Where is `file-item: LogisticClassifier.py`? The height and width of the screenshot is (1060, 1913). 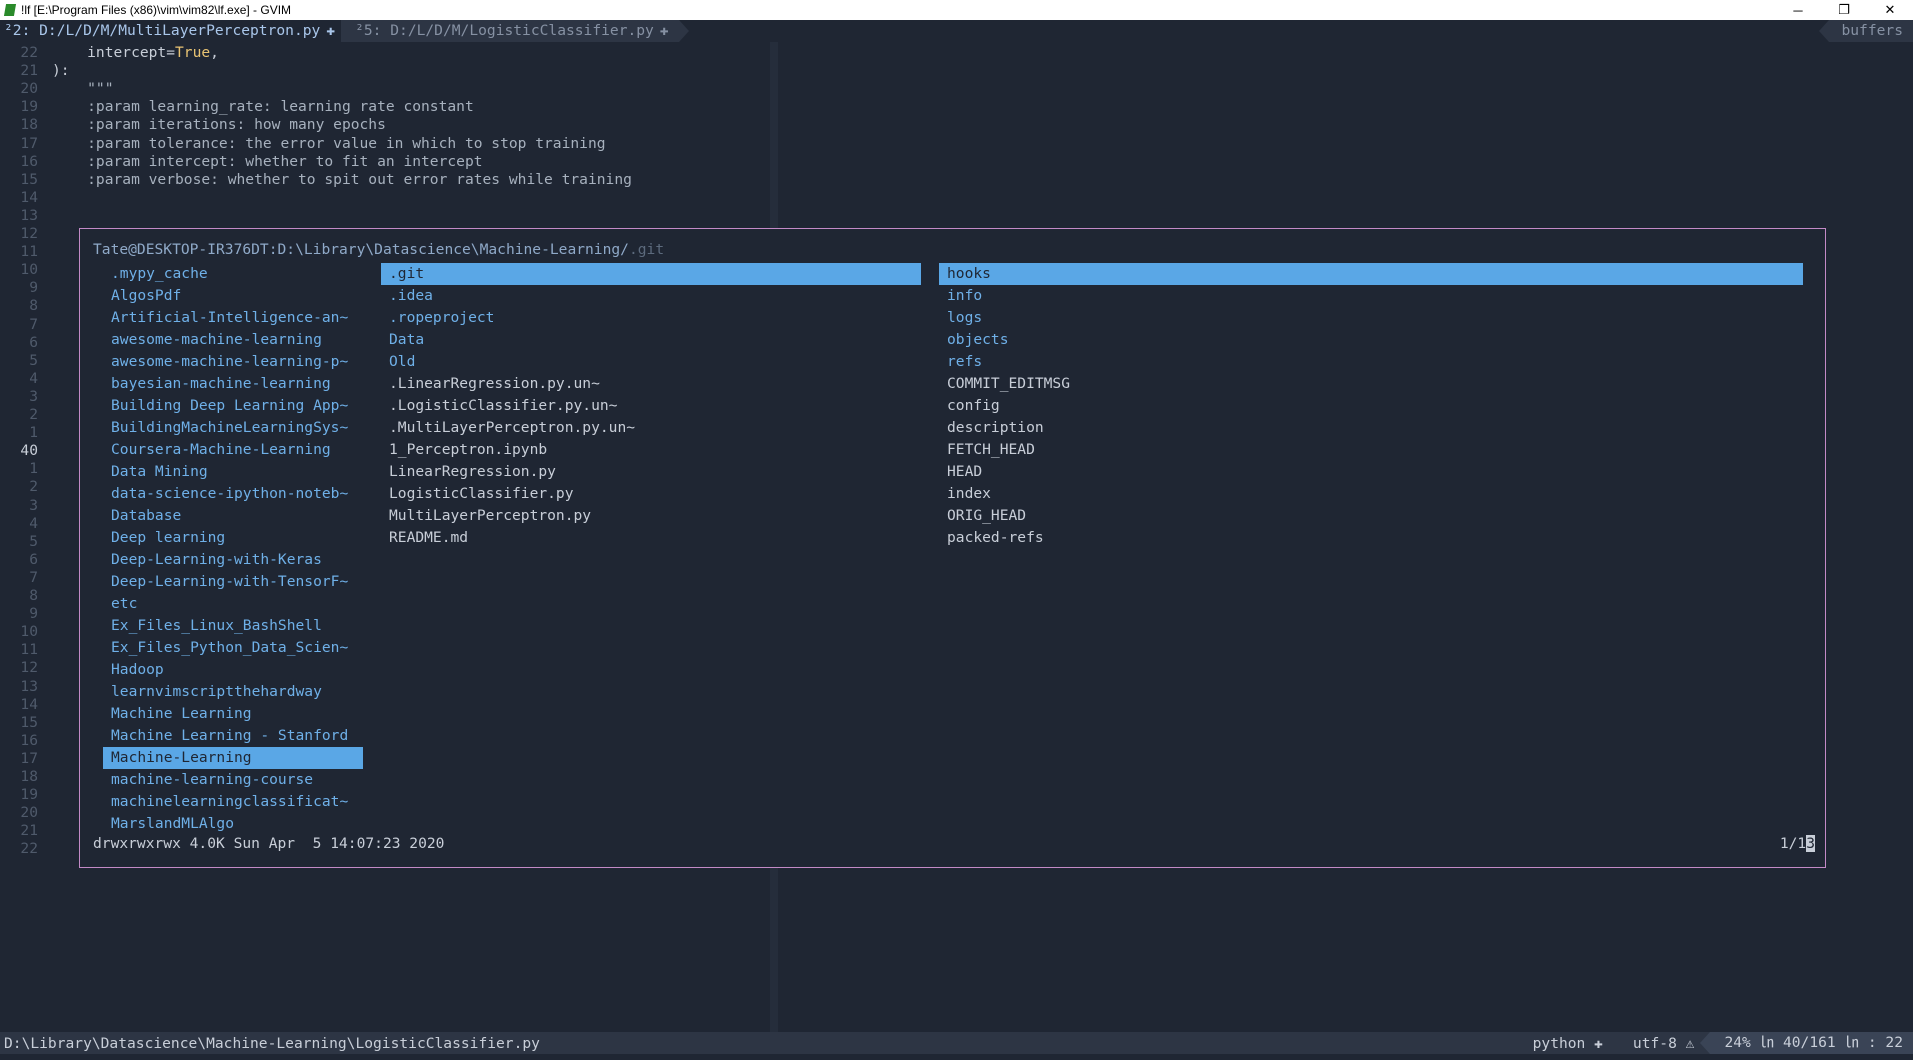
file-item: LogisticClassifier.py is located at coordinates (651, 494).